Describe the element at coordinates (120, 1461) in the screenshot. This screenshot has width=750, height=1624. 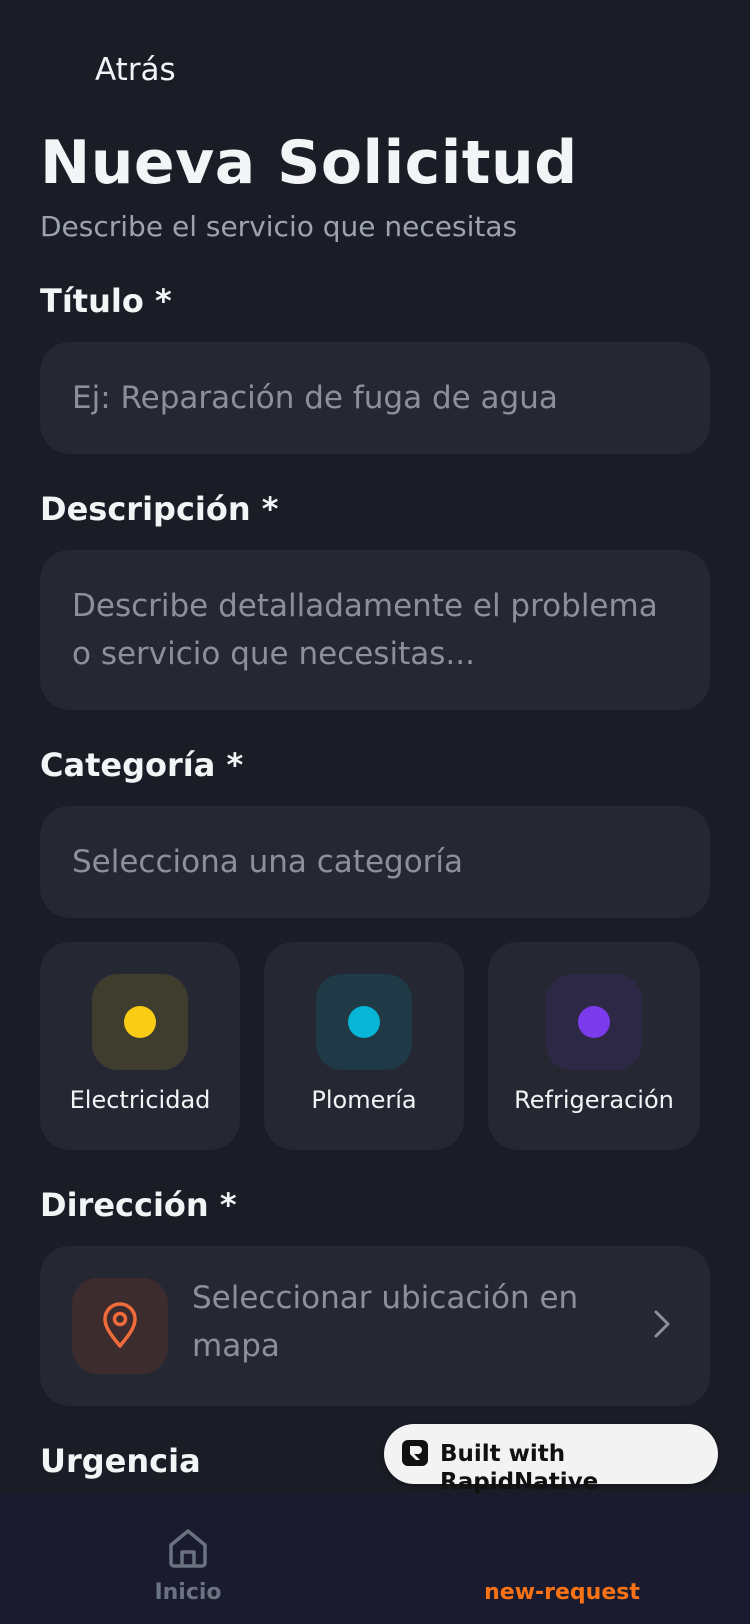
I see `urgency-label: Urgencia` at that location.